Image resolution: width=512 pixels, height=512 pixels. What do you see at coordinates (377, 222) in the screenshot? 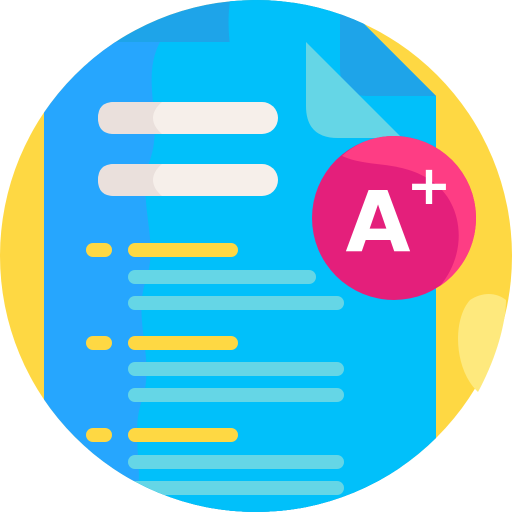
I see `grade-letter: A` at bounding box center [377, 222].